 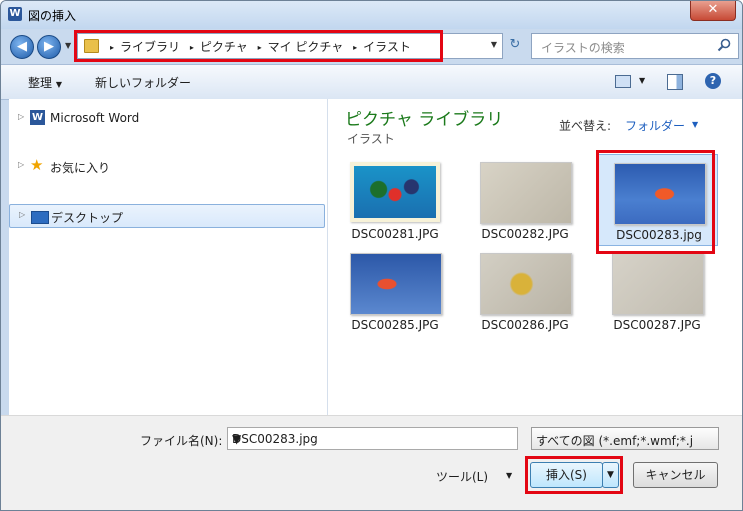 What do you see at coordinates (37, 117) in the screenshot?
I see `word-icon: W` at bounding box center [37, 117].